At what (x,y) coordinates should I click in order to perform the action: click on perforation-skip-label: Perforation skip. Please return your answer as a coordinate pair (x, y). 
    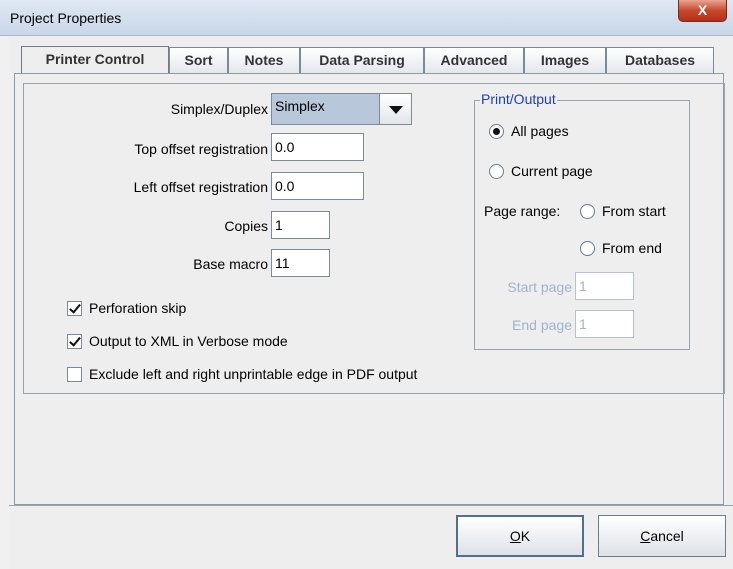
    Looking at the image, I should click on (137, 308).